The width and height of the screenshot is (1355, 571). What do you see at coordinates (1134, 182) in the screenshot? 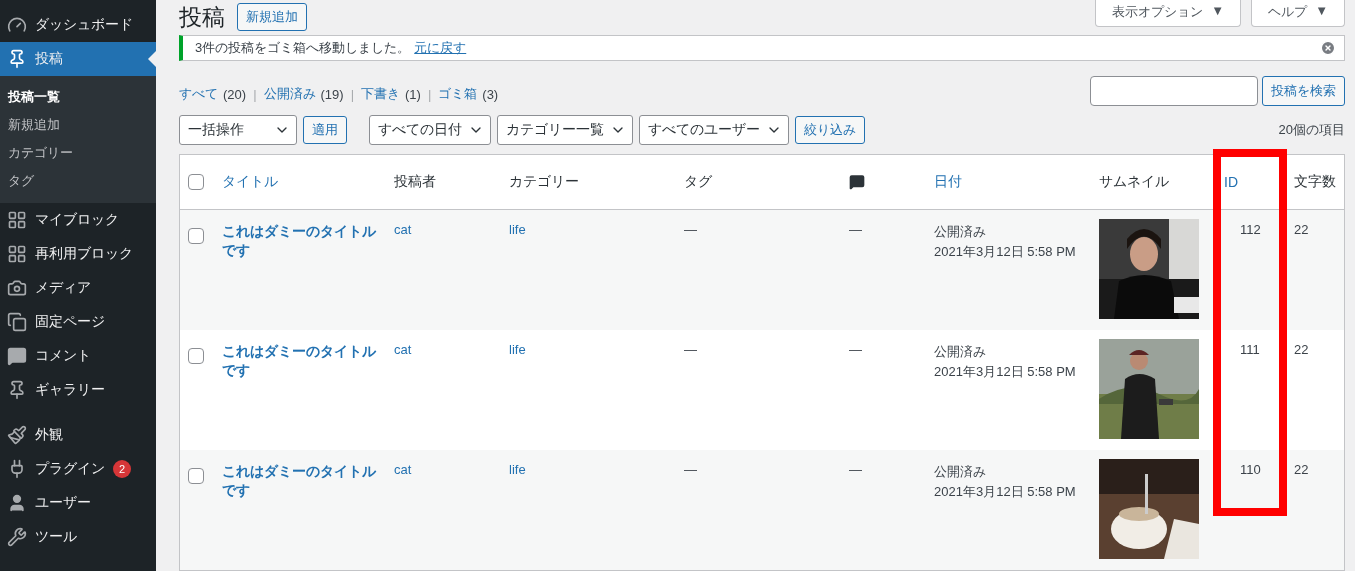
I see `column-header: サムネイル` at bounding box center [1134, 182].